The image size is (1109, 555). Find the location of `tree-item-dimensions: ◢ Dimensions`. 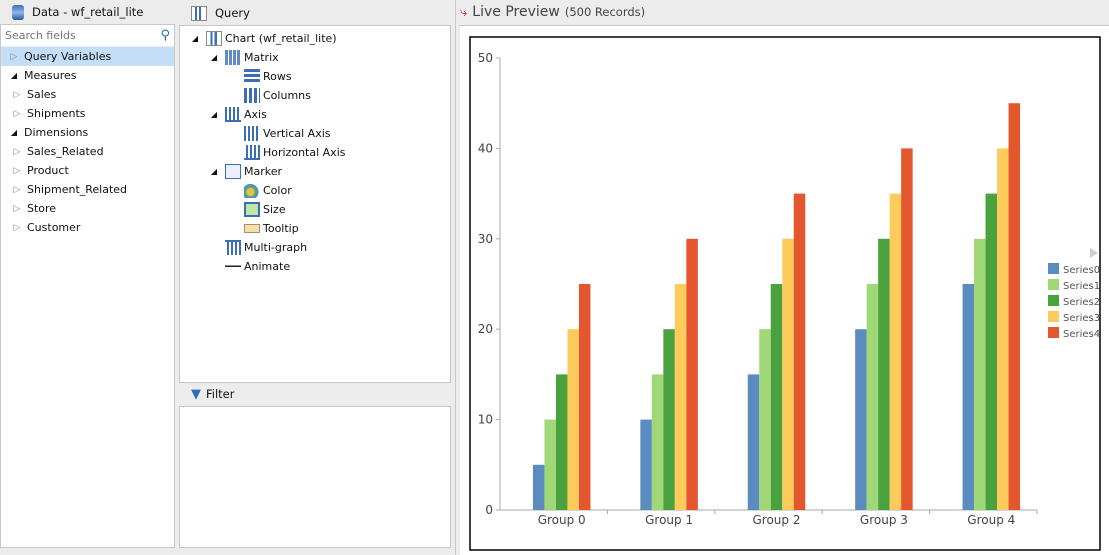

tree-item-dimensions: ◢ Dimensions is located at coordinates (87, 132).